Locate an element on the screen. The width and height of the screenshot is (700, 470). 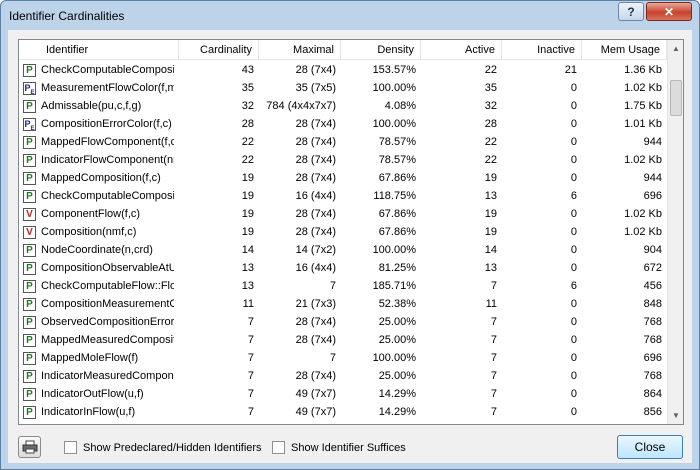
cell-cardinality: 13 is located at coordinates (247, 286).